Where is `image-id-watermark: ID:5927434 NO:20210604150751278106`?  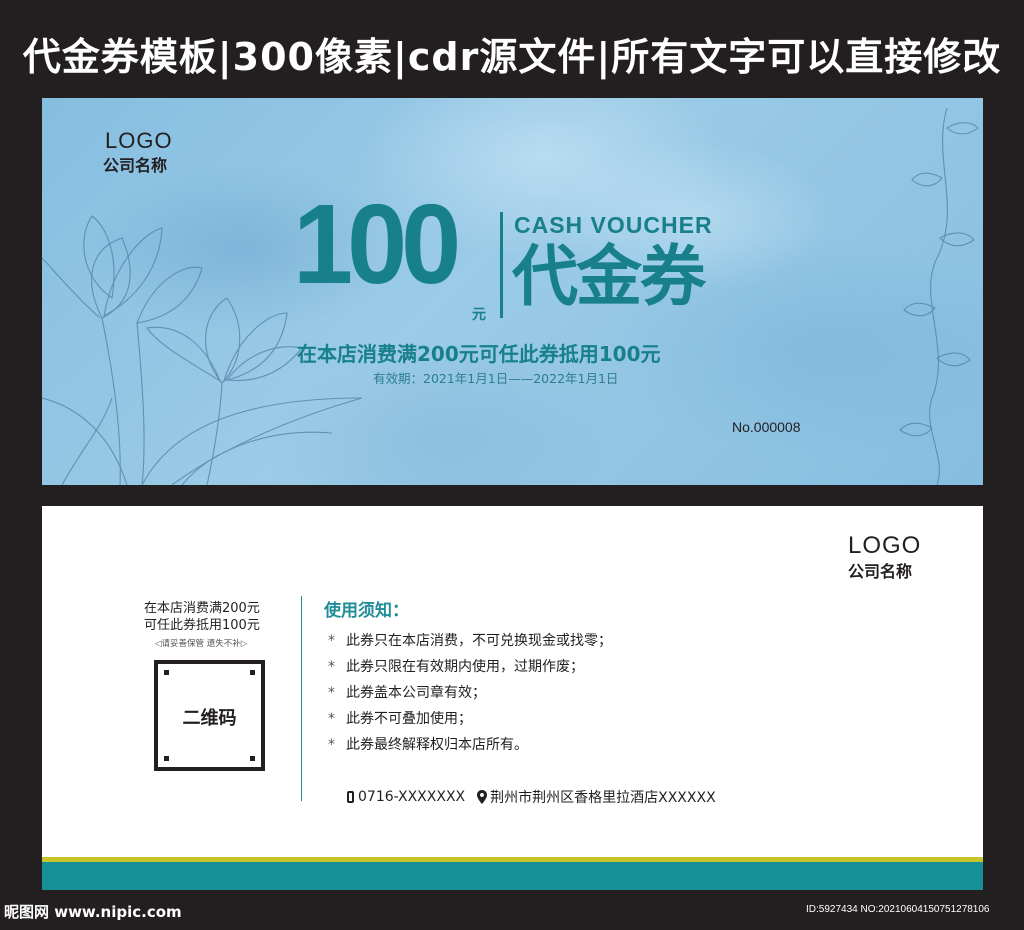 image-id-watermark: ID:5927434 NO:20210604150751278106 is located at coordinates (898, 909).